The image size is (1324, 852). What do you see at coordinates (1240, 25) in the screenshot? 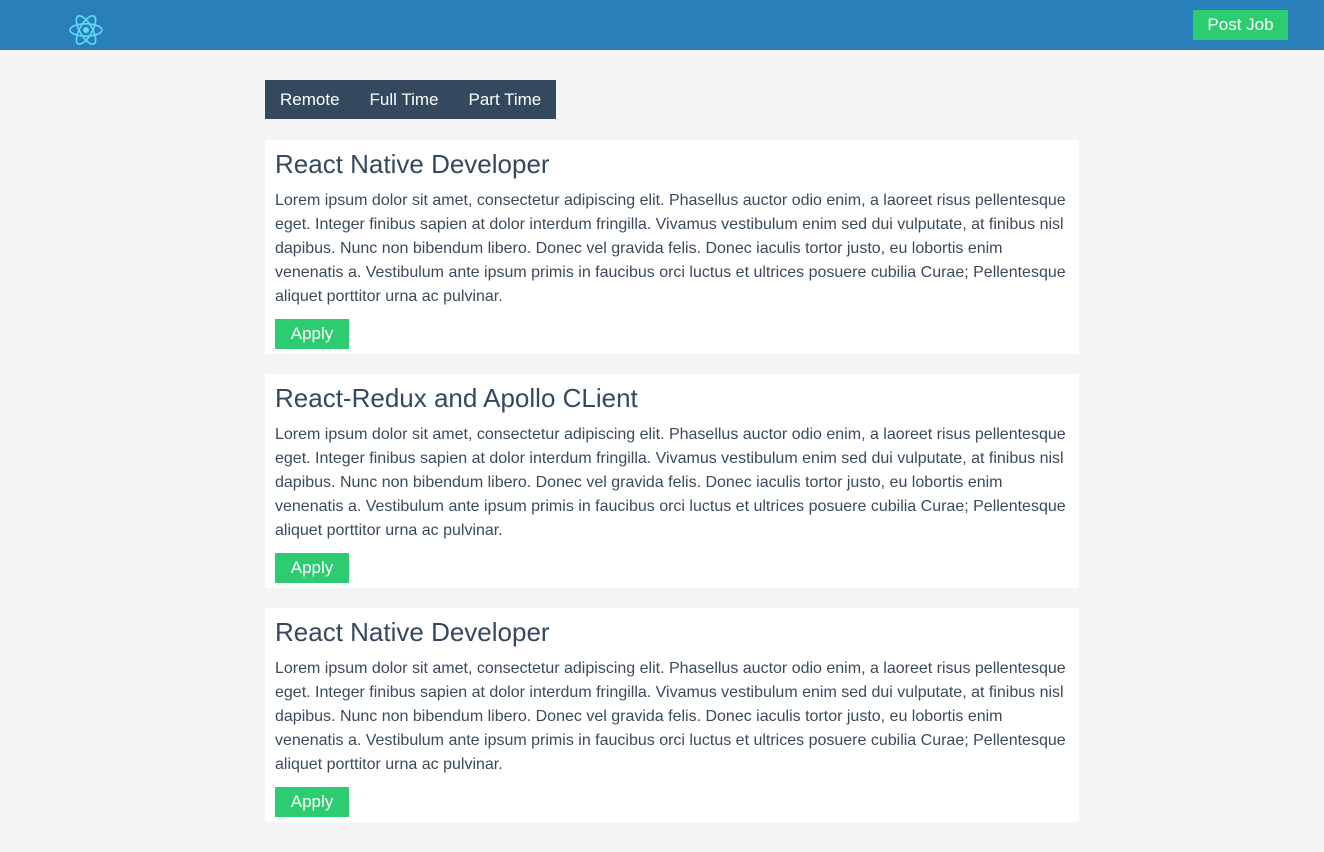
I see `post-job-button: Post Job` at bounding box center [1240, 25].